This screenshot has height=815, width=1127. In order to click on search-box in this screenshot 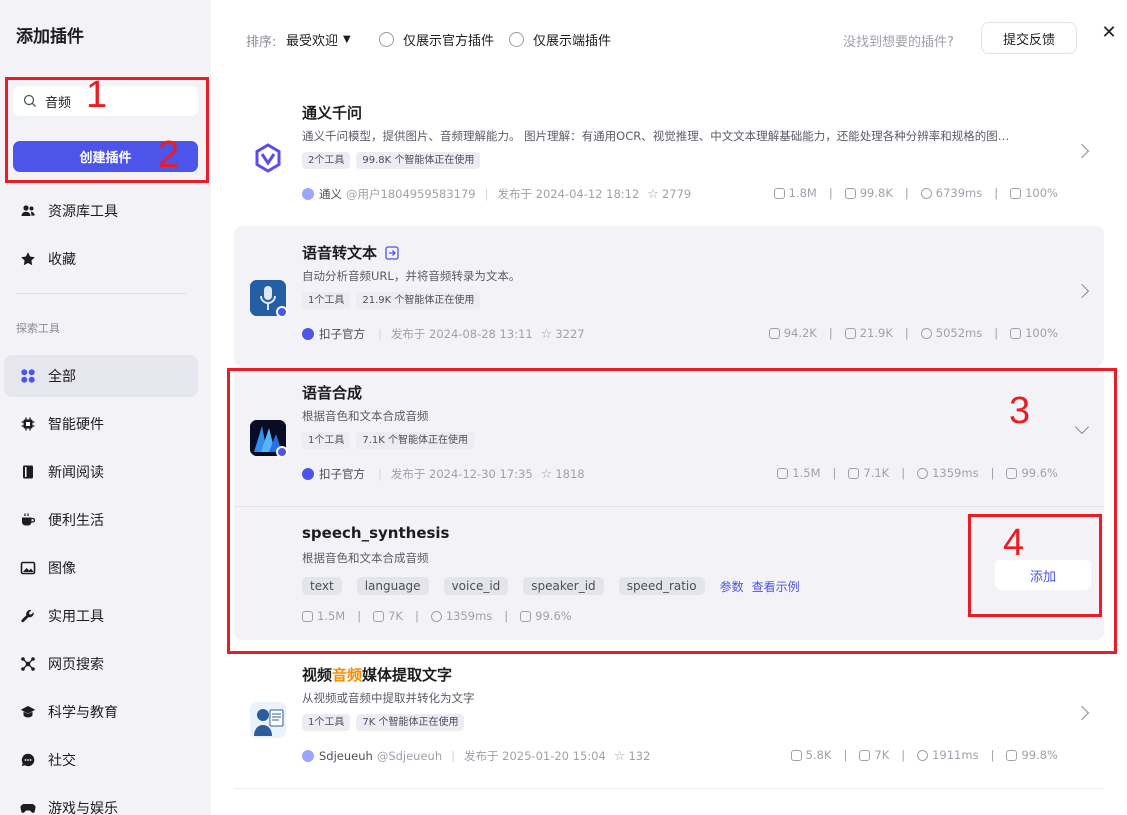, I will do `click(105, 101)`.